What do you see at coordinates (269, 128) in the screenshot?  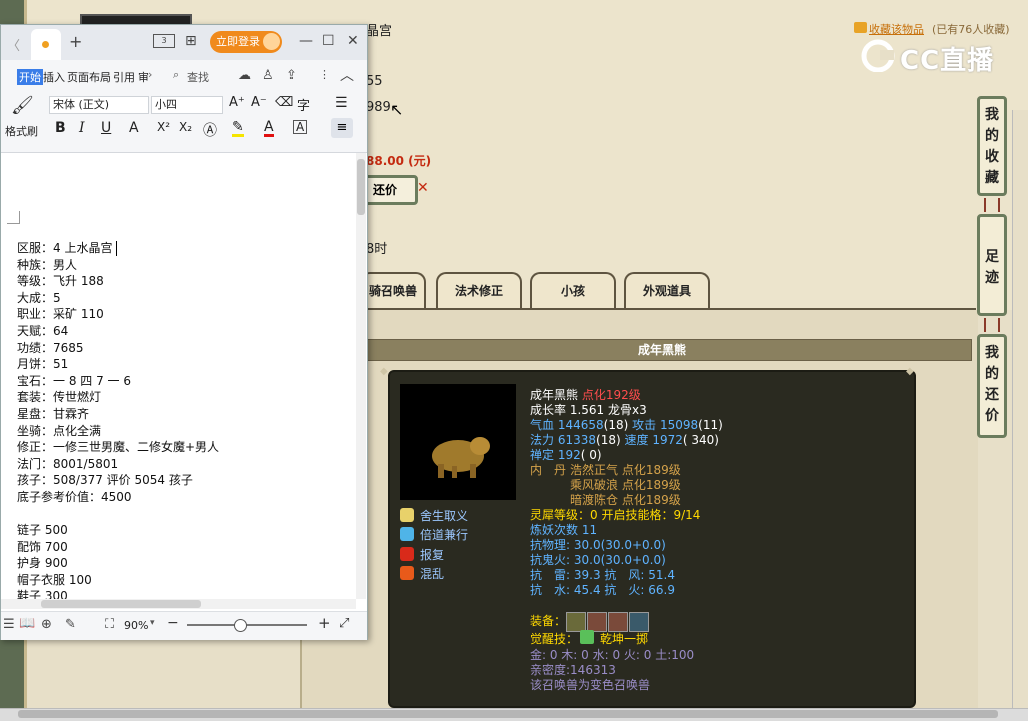 I see `font-color-icon: A` at bounding box center [269, 128].